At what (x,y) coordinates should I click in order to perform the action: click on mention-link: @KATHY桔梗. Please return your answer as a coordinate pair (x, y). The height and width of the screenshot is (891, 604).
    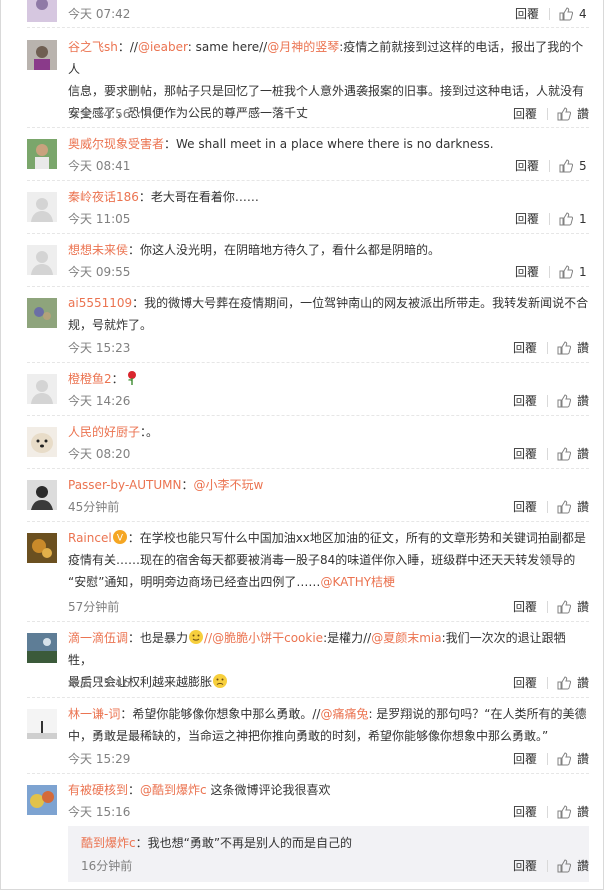
    Looking at the image, I should click on (357, 582).